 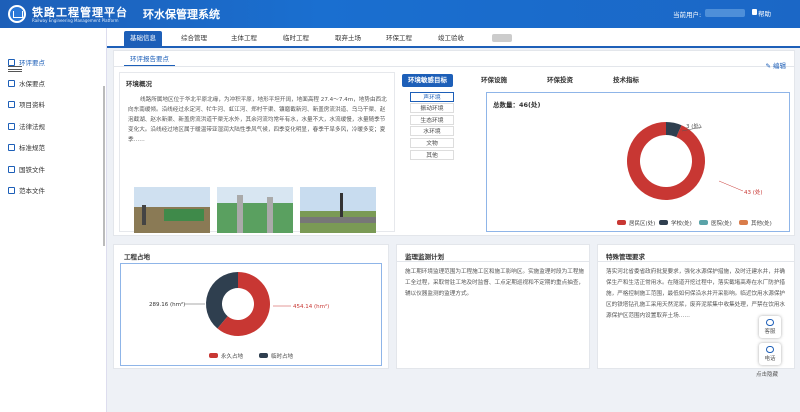 What do you see at coordinates (399, 38) in the screenshot?
I see `tab-env-works: 环保工程` at bounding box center [399, 38].